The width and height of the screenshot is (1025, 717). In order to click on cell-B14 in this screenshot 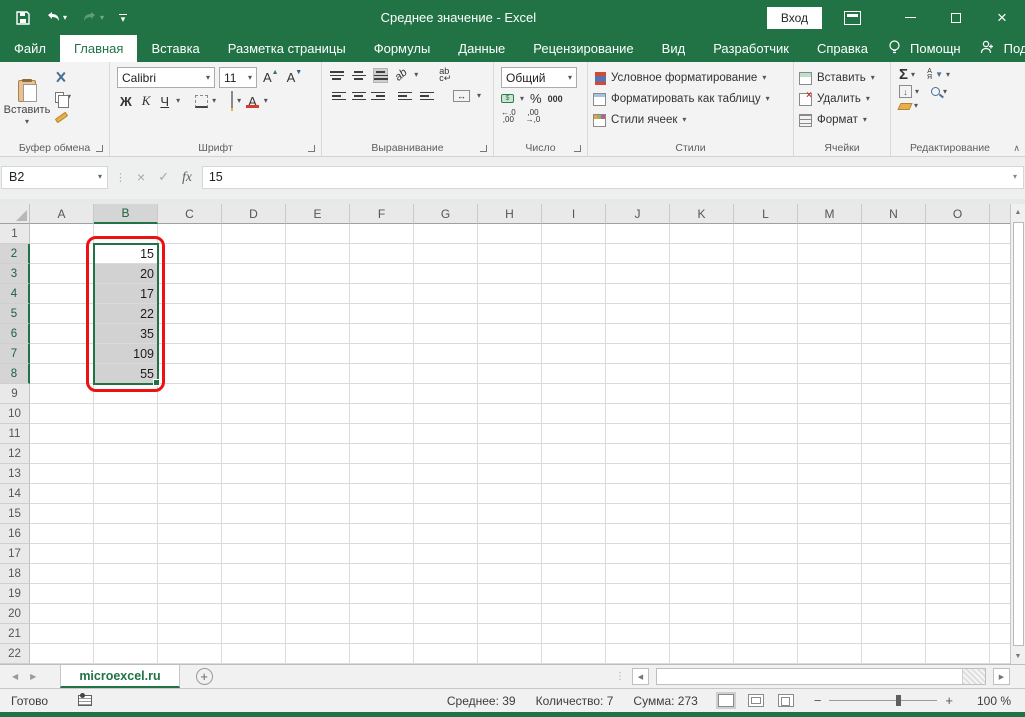, I will do `click(126, 494)`.